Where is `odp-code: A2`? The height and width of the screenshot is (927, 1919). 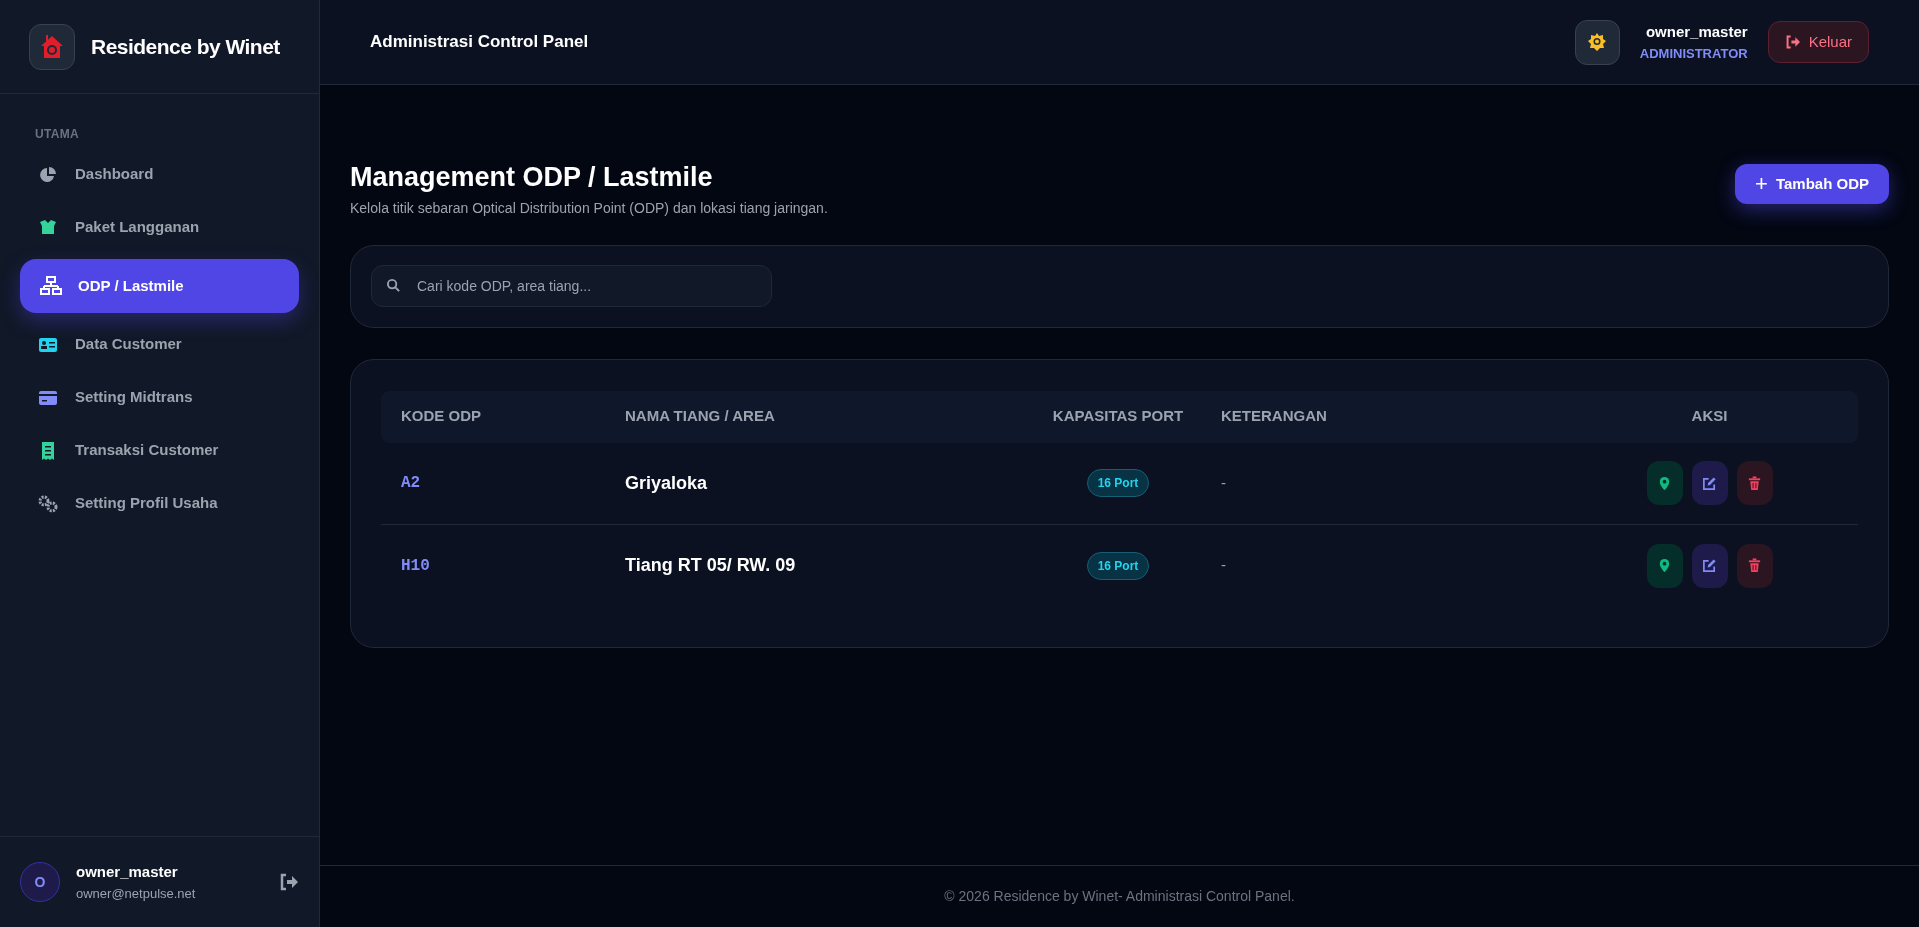 odp-code: A2 is located at coordinates (411, 483).